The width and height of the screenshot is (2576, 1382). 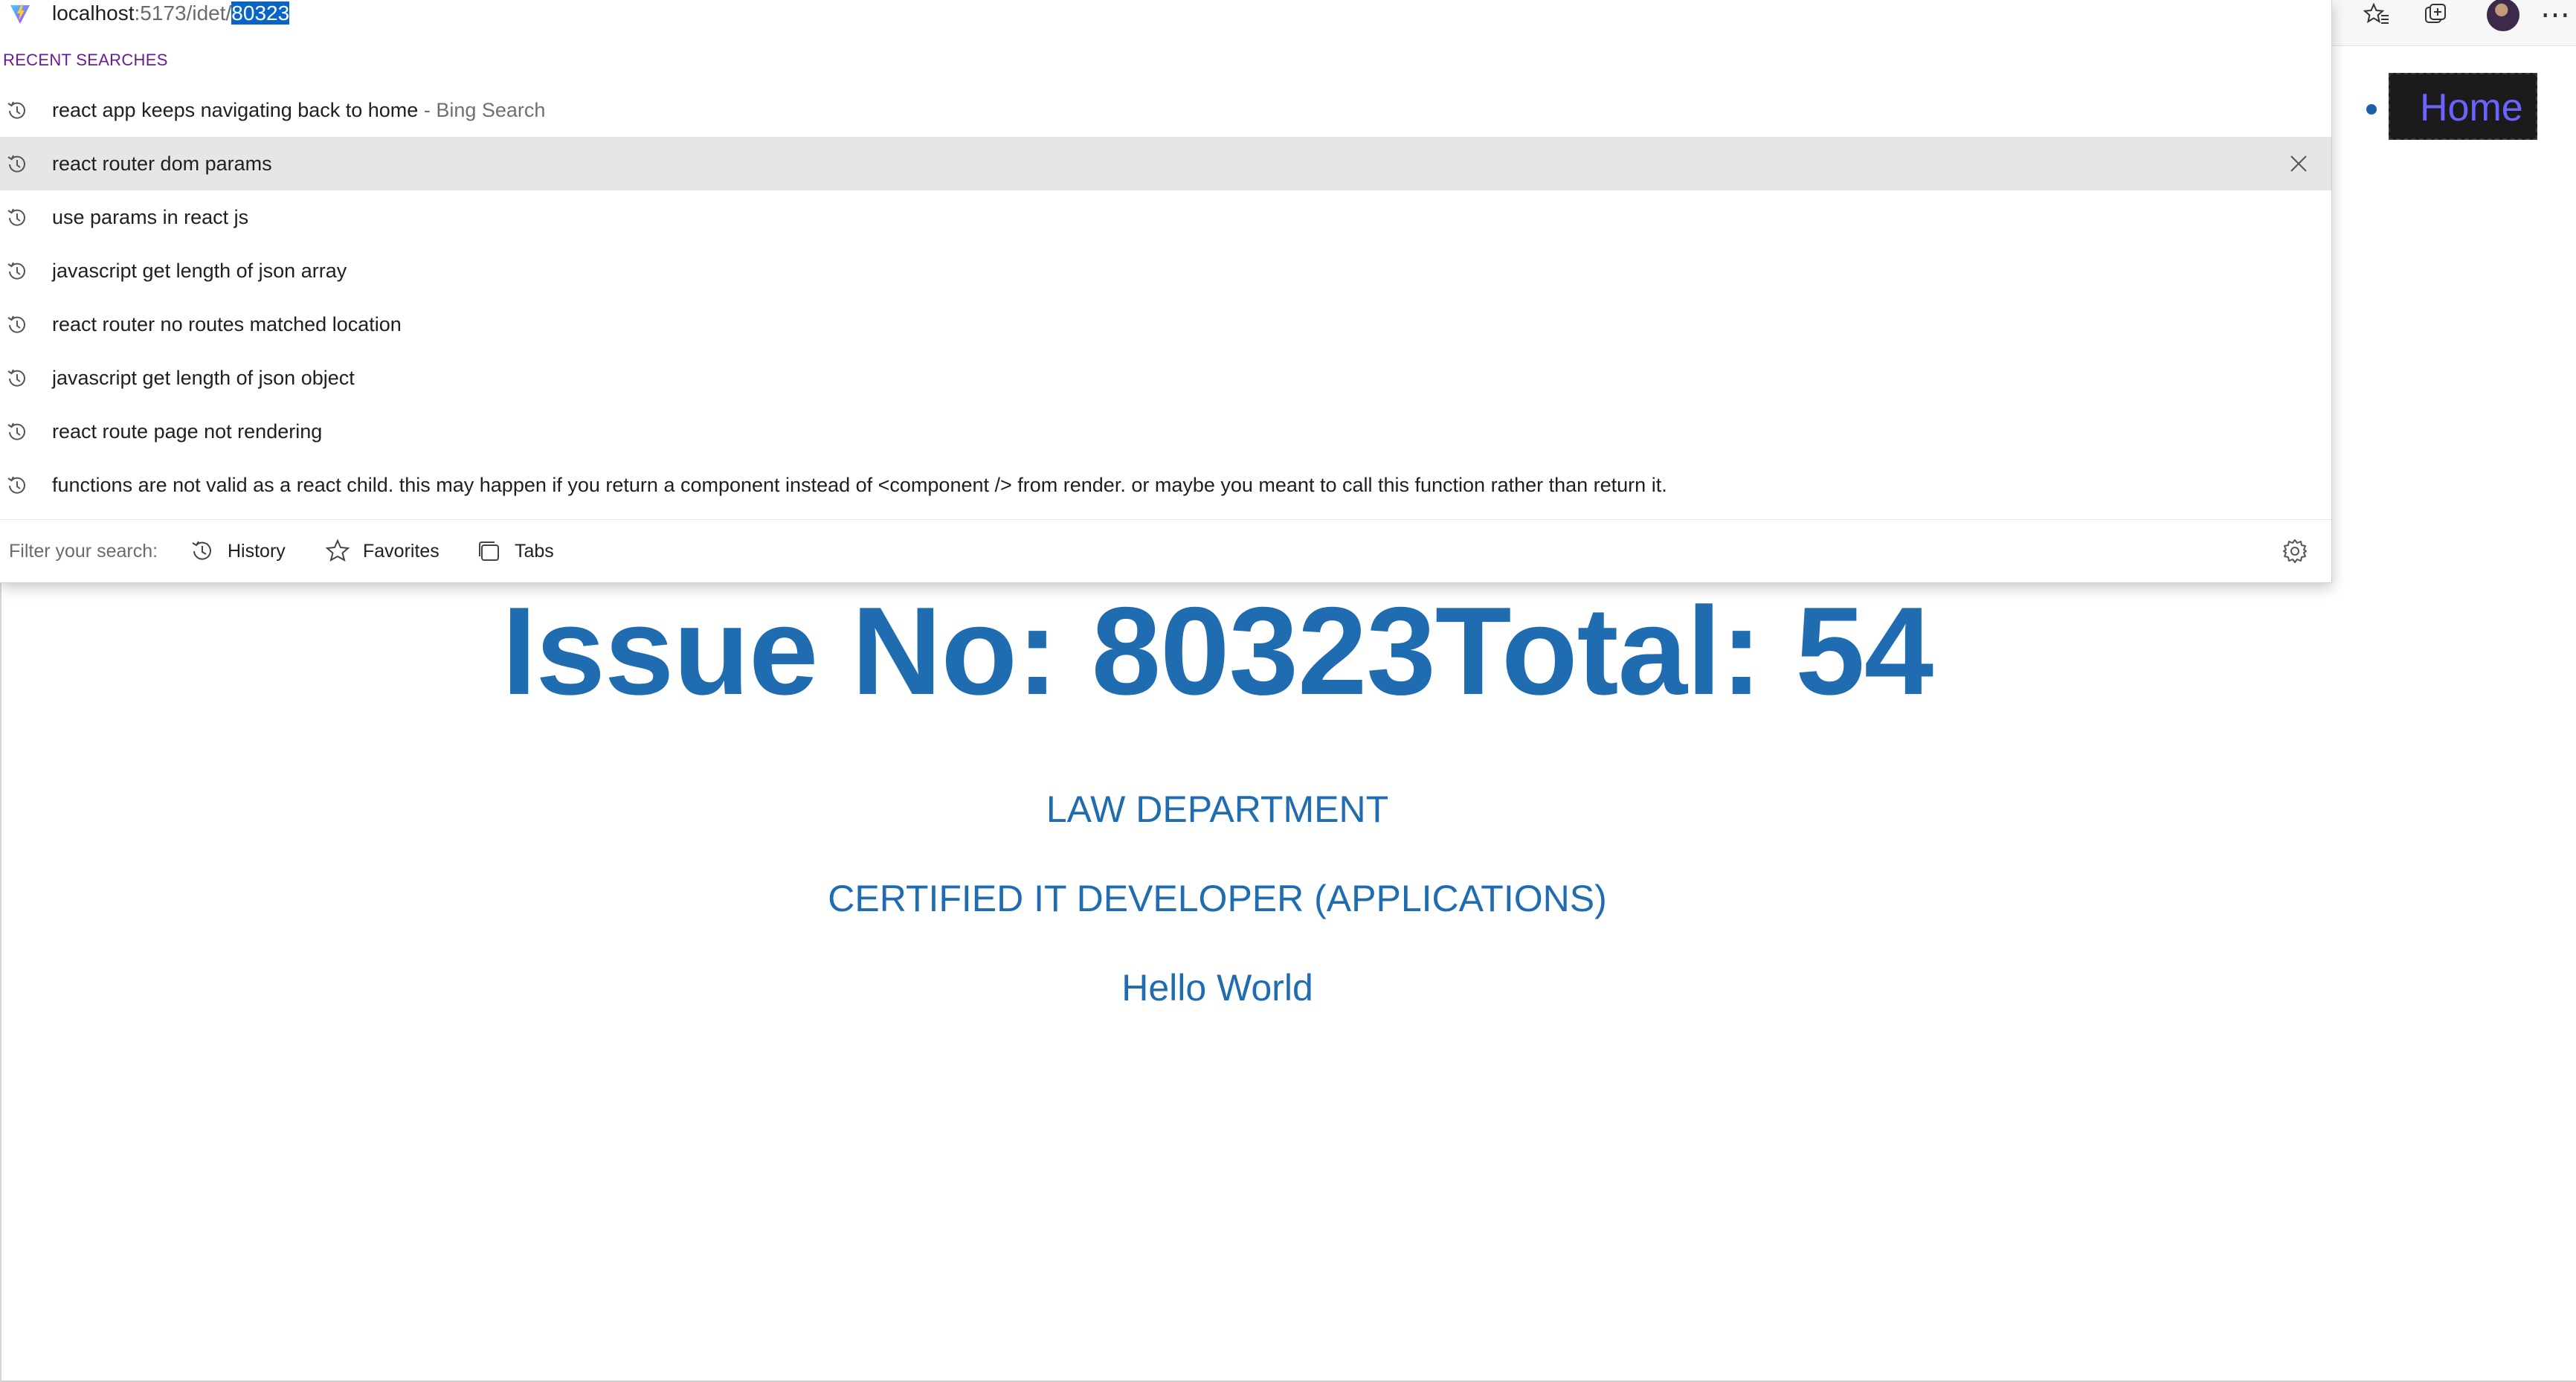 I want to click on favorites-icon, so click(x=2376, y=15).